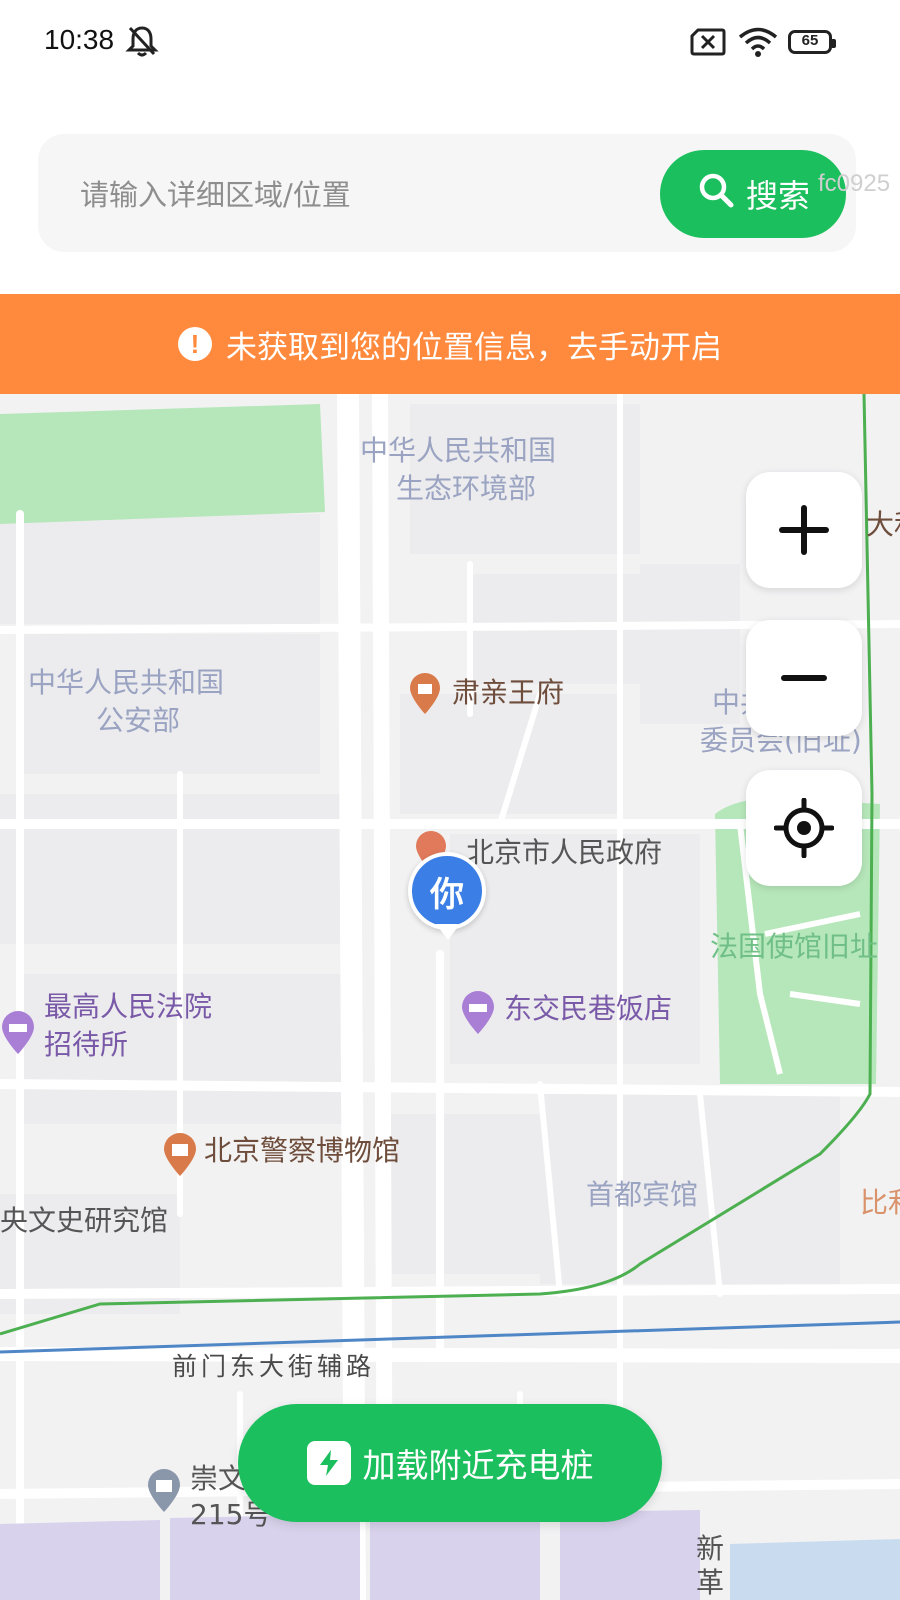 Image resolution: width=900 pixels, height=1600 pixels. I want to click on zoom-in-button, so click(804, 530).